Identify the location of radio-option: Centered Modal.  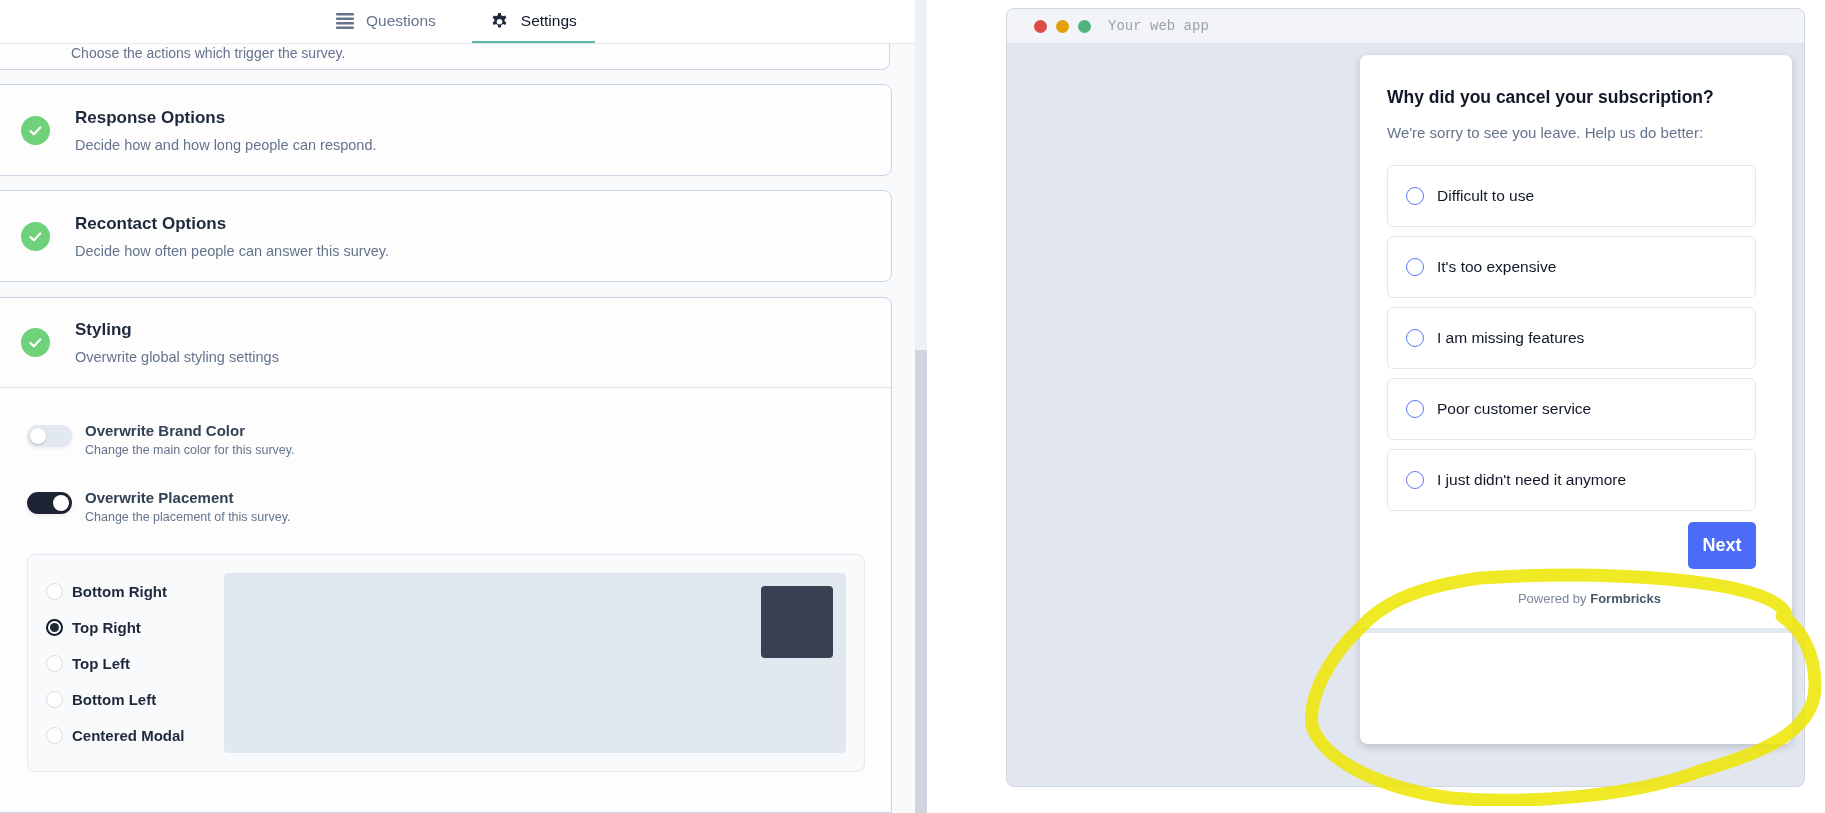
(119, 735).